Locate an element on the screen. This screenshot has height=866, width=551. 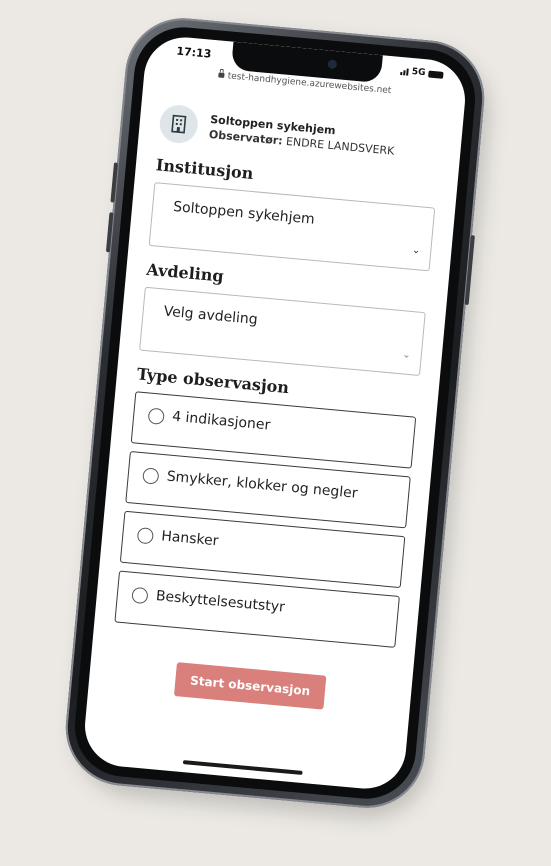
department-placeholder: Velg avdeling is located at coordinates (211, 316).